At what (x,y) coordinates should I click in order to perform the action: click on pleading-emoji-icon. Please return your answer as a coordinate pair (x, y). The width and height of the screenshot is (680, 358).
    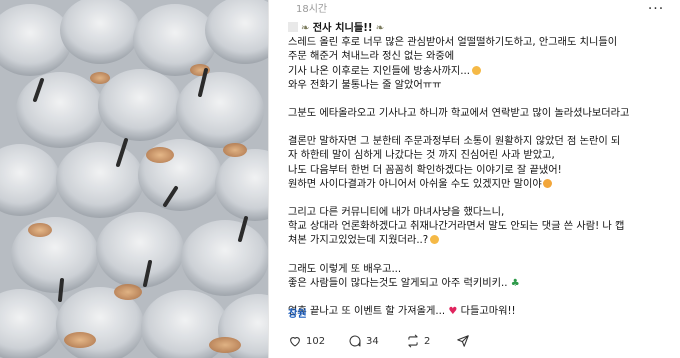
    Looking at the image, I should click on (547, 183).